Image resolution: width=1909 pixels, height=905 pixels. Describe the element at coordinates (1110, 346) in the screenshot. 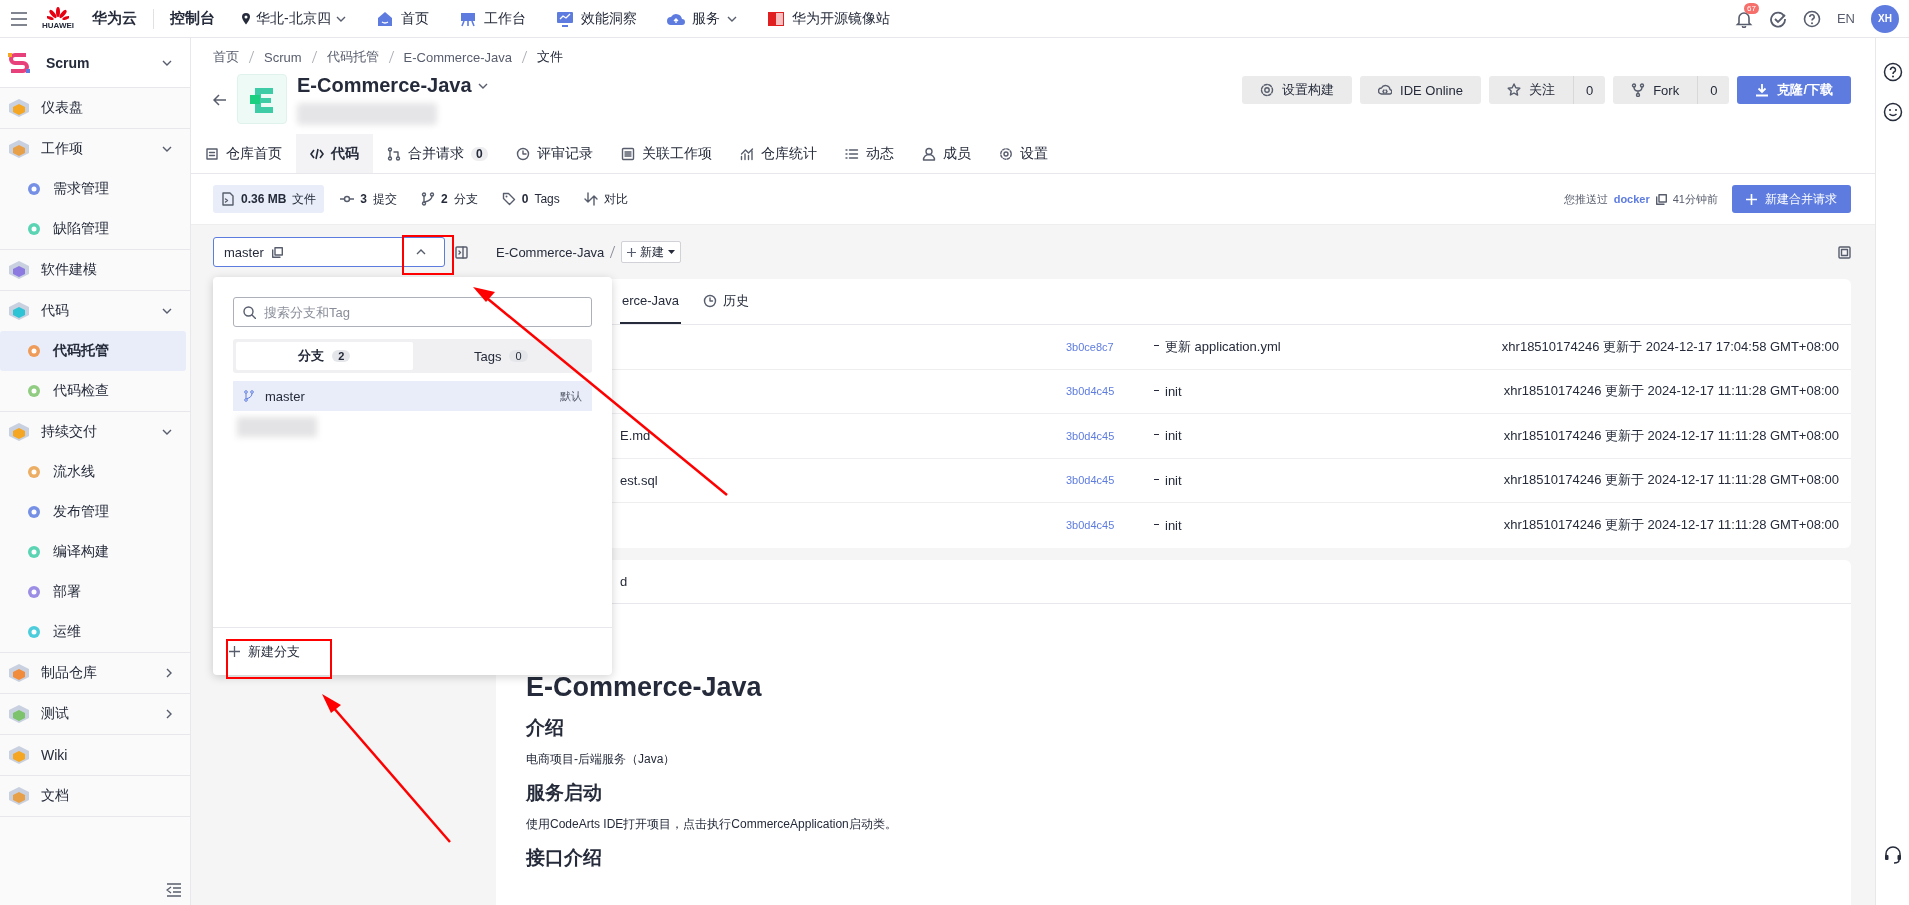

I see `commit-hash: 3b0ce8c7` at that location.